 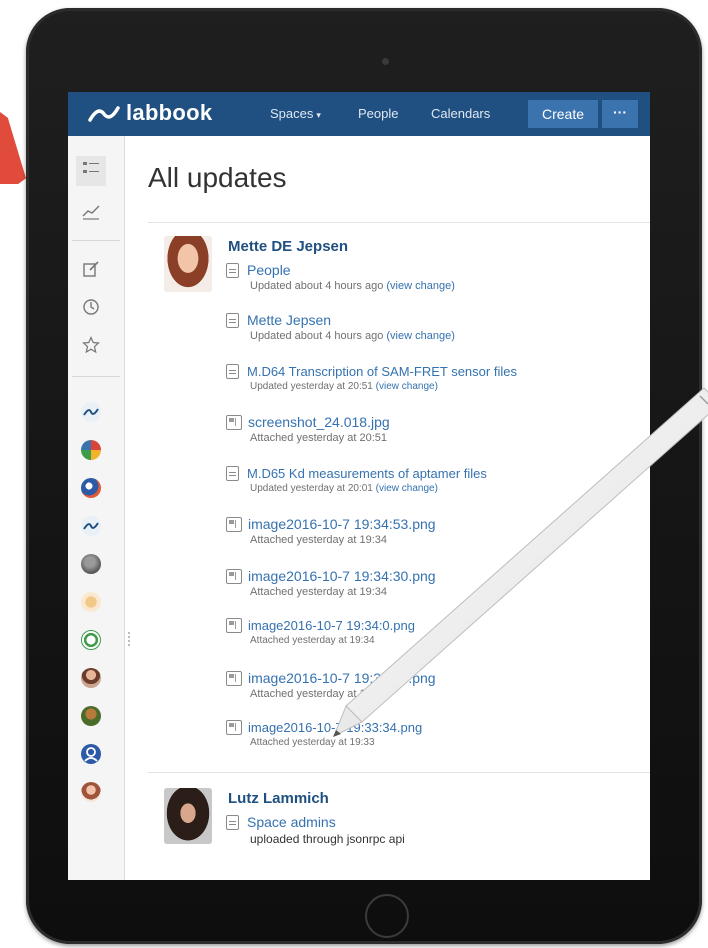 What do you see at coordinates (91, 347) in the screenshot?
I see `starred-icon` at bounding box center [91, 347].